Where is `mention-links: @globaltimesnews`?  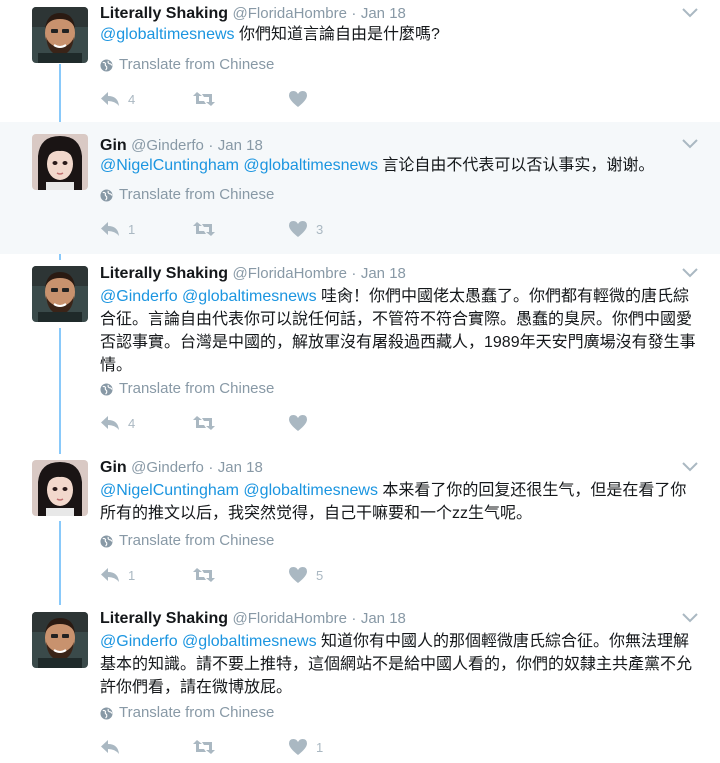 mention-links: @globaltimesnews is located at coordinates (167, 34).